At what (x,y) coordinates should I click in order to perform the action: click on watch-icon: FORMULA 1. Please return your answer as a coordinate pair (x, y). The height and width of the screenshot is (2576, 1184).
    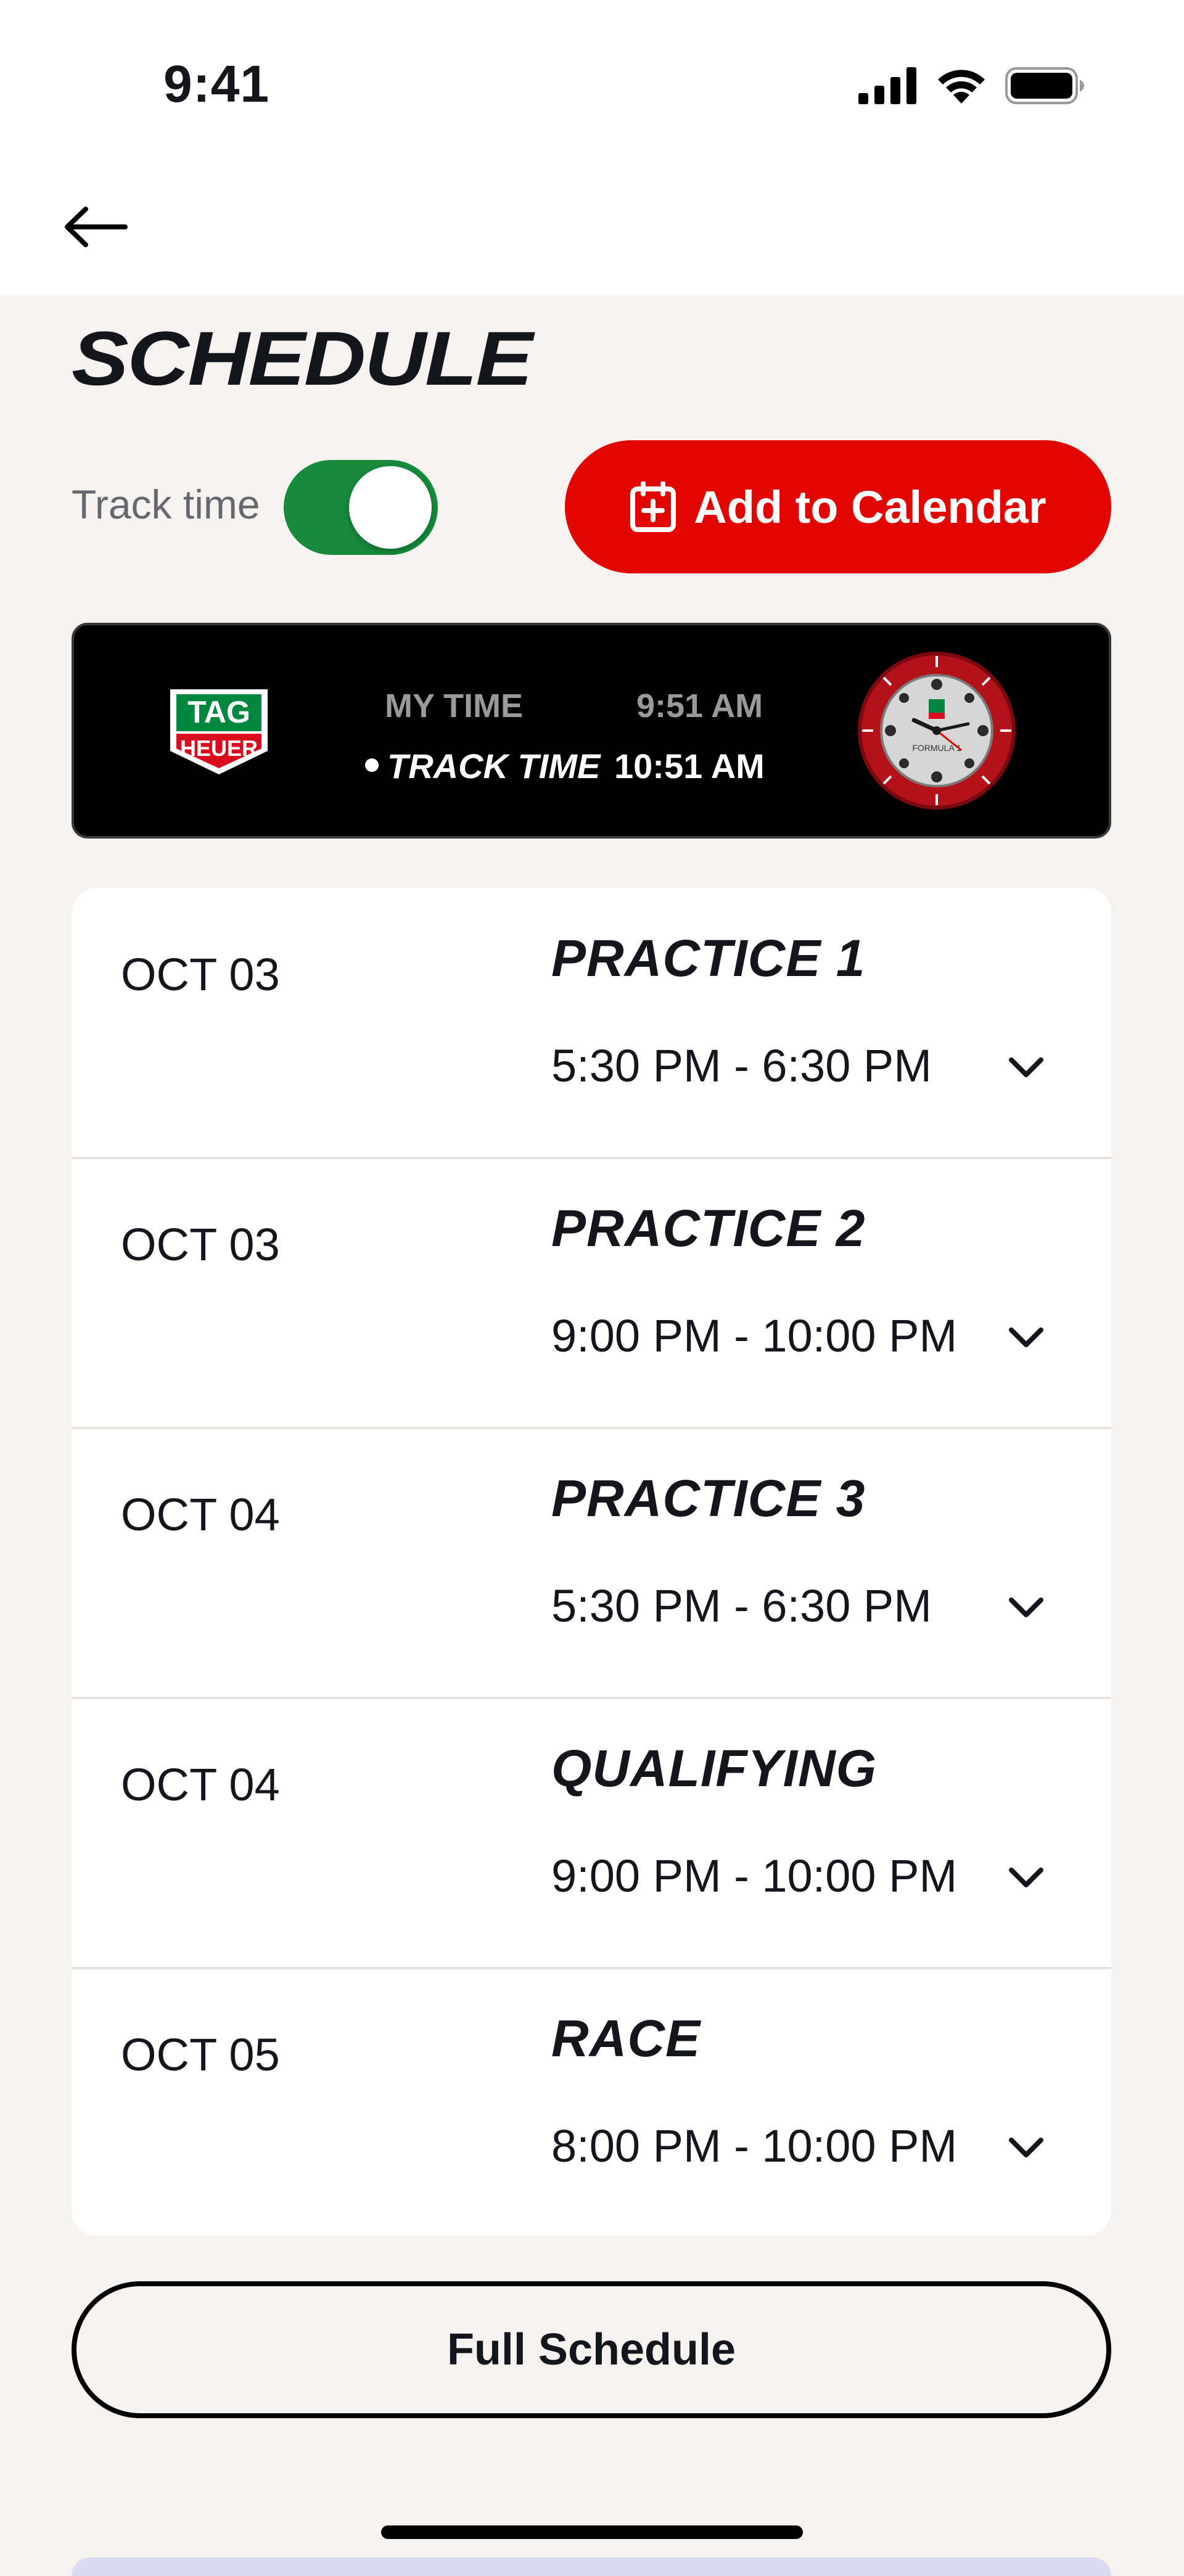
    Looking at the image, I should click on (937, 731).